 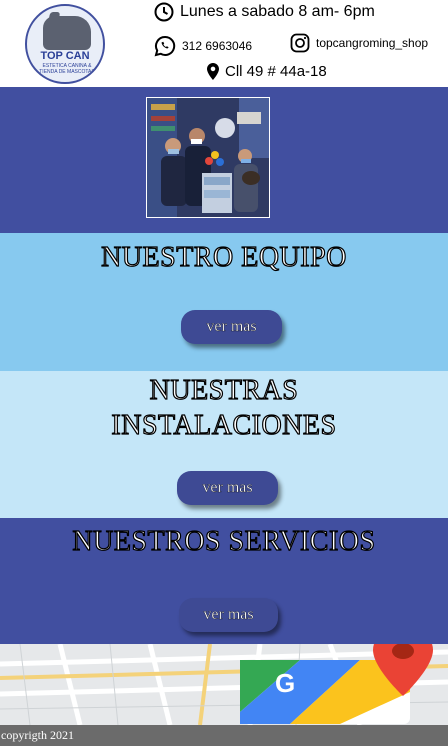 I want to click on svg-text: G, so click(x=285, y=683).